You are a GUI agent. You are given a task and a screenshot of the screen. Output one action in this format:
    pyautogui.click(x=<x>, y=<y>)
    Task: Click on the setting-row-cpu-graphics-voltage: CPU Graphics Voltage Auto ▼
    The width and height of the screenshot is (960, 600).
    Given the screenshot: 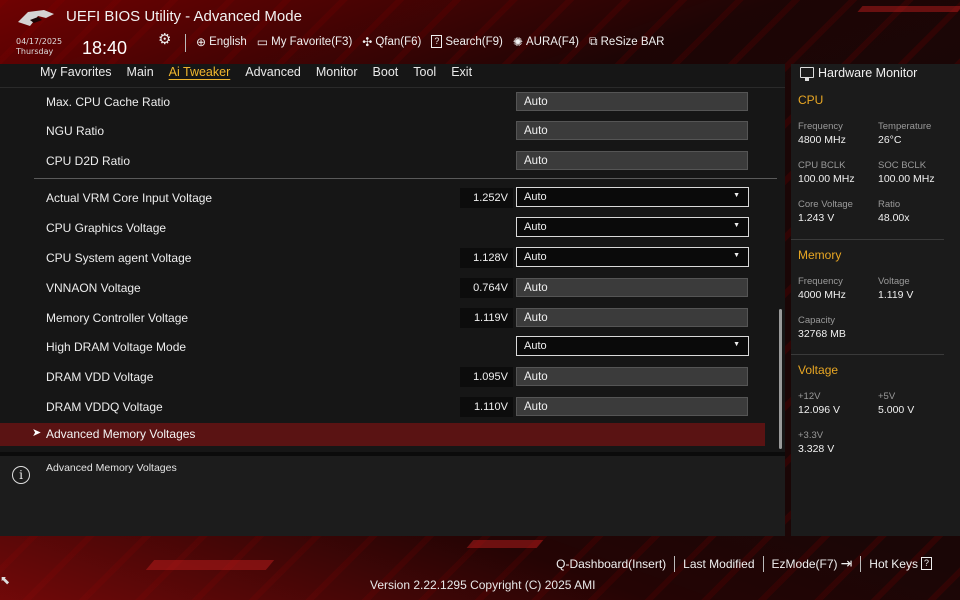 What is the action you would take?
    pyautogui.click(x=385, y=232)
    